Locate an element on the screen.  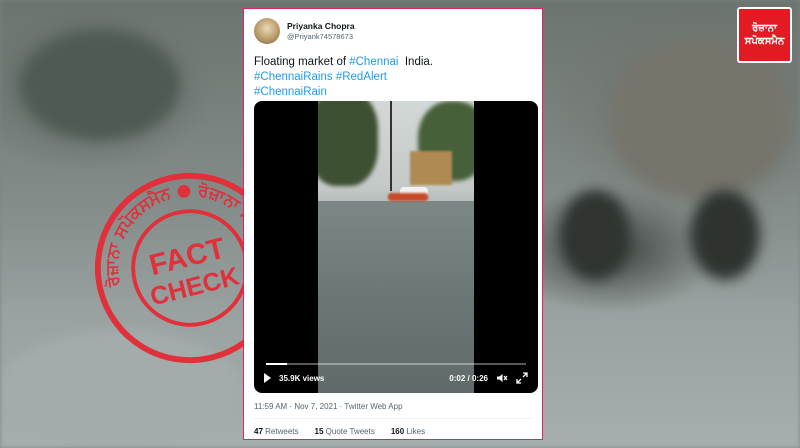
avatar is located at coordinates (267, 31).